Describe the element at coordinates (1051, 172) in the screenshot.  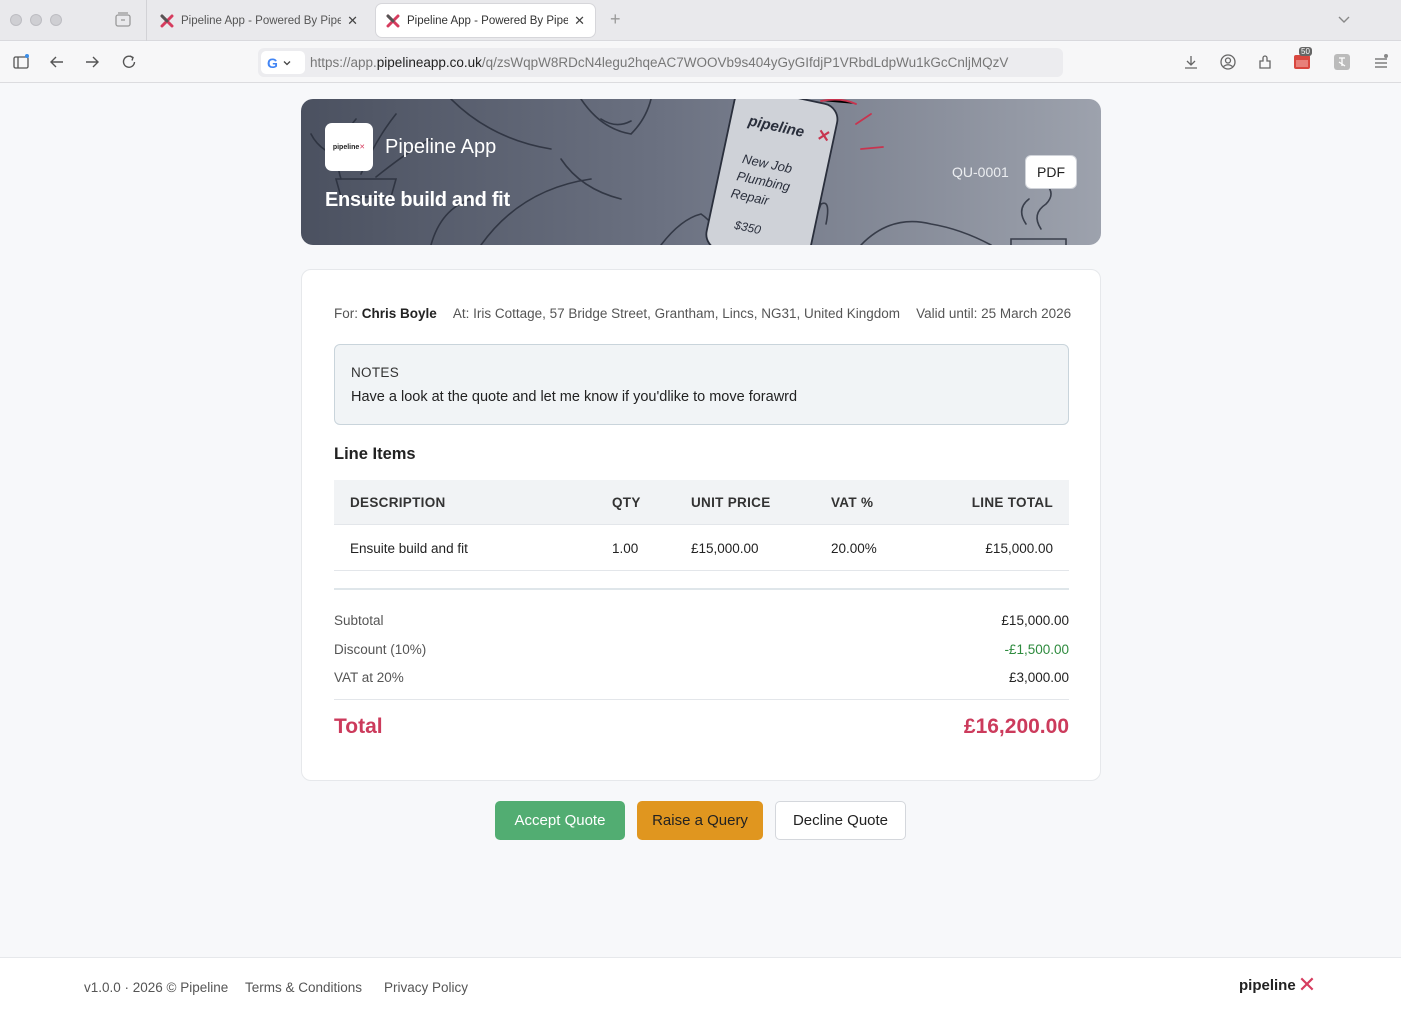
I see `download-pdf-button: PDF` at that location.